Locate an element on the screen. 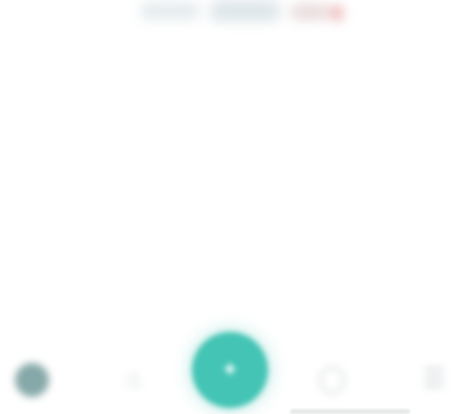 The image size is (469, 414). home-indicator is located at coordinates (350, 411).